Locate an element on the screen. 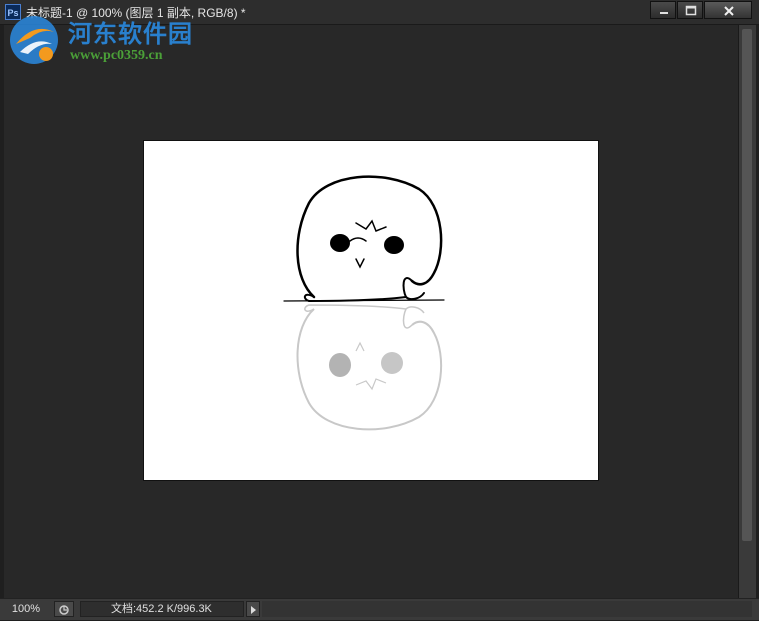 This screenshot has height=621, width=759. scrollbar-thumb is located at coordinates (747, 285).